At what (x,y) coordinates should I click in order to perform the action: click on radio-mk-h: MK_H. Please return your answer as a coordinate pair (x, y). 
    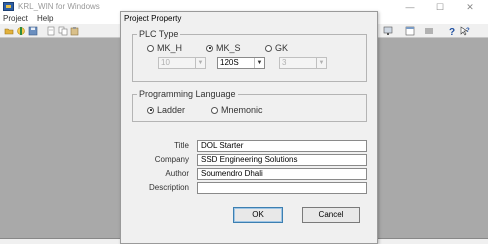
    Looking at the image, I should click on (164, 48).